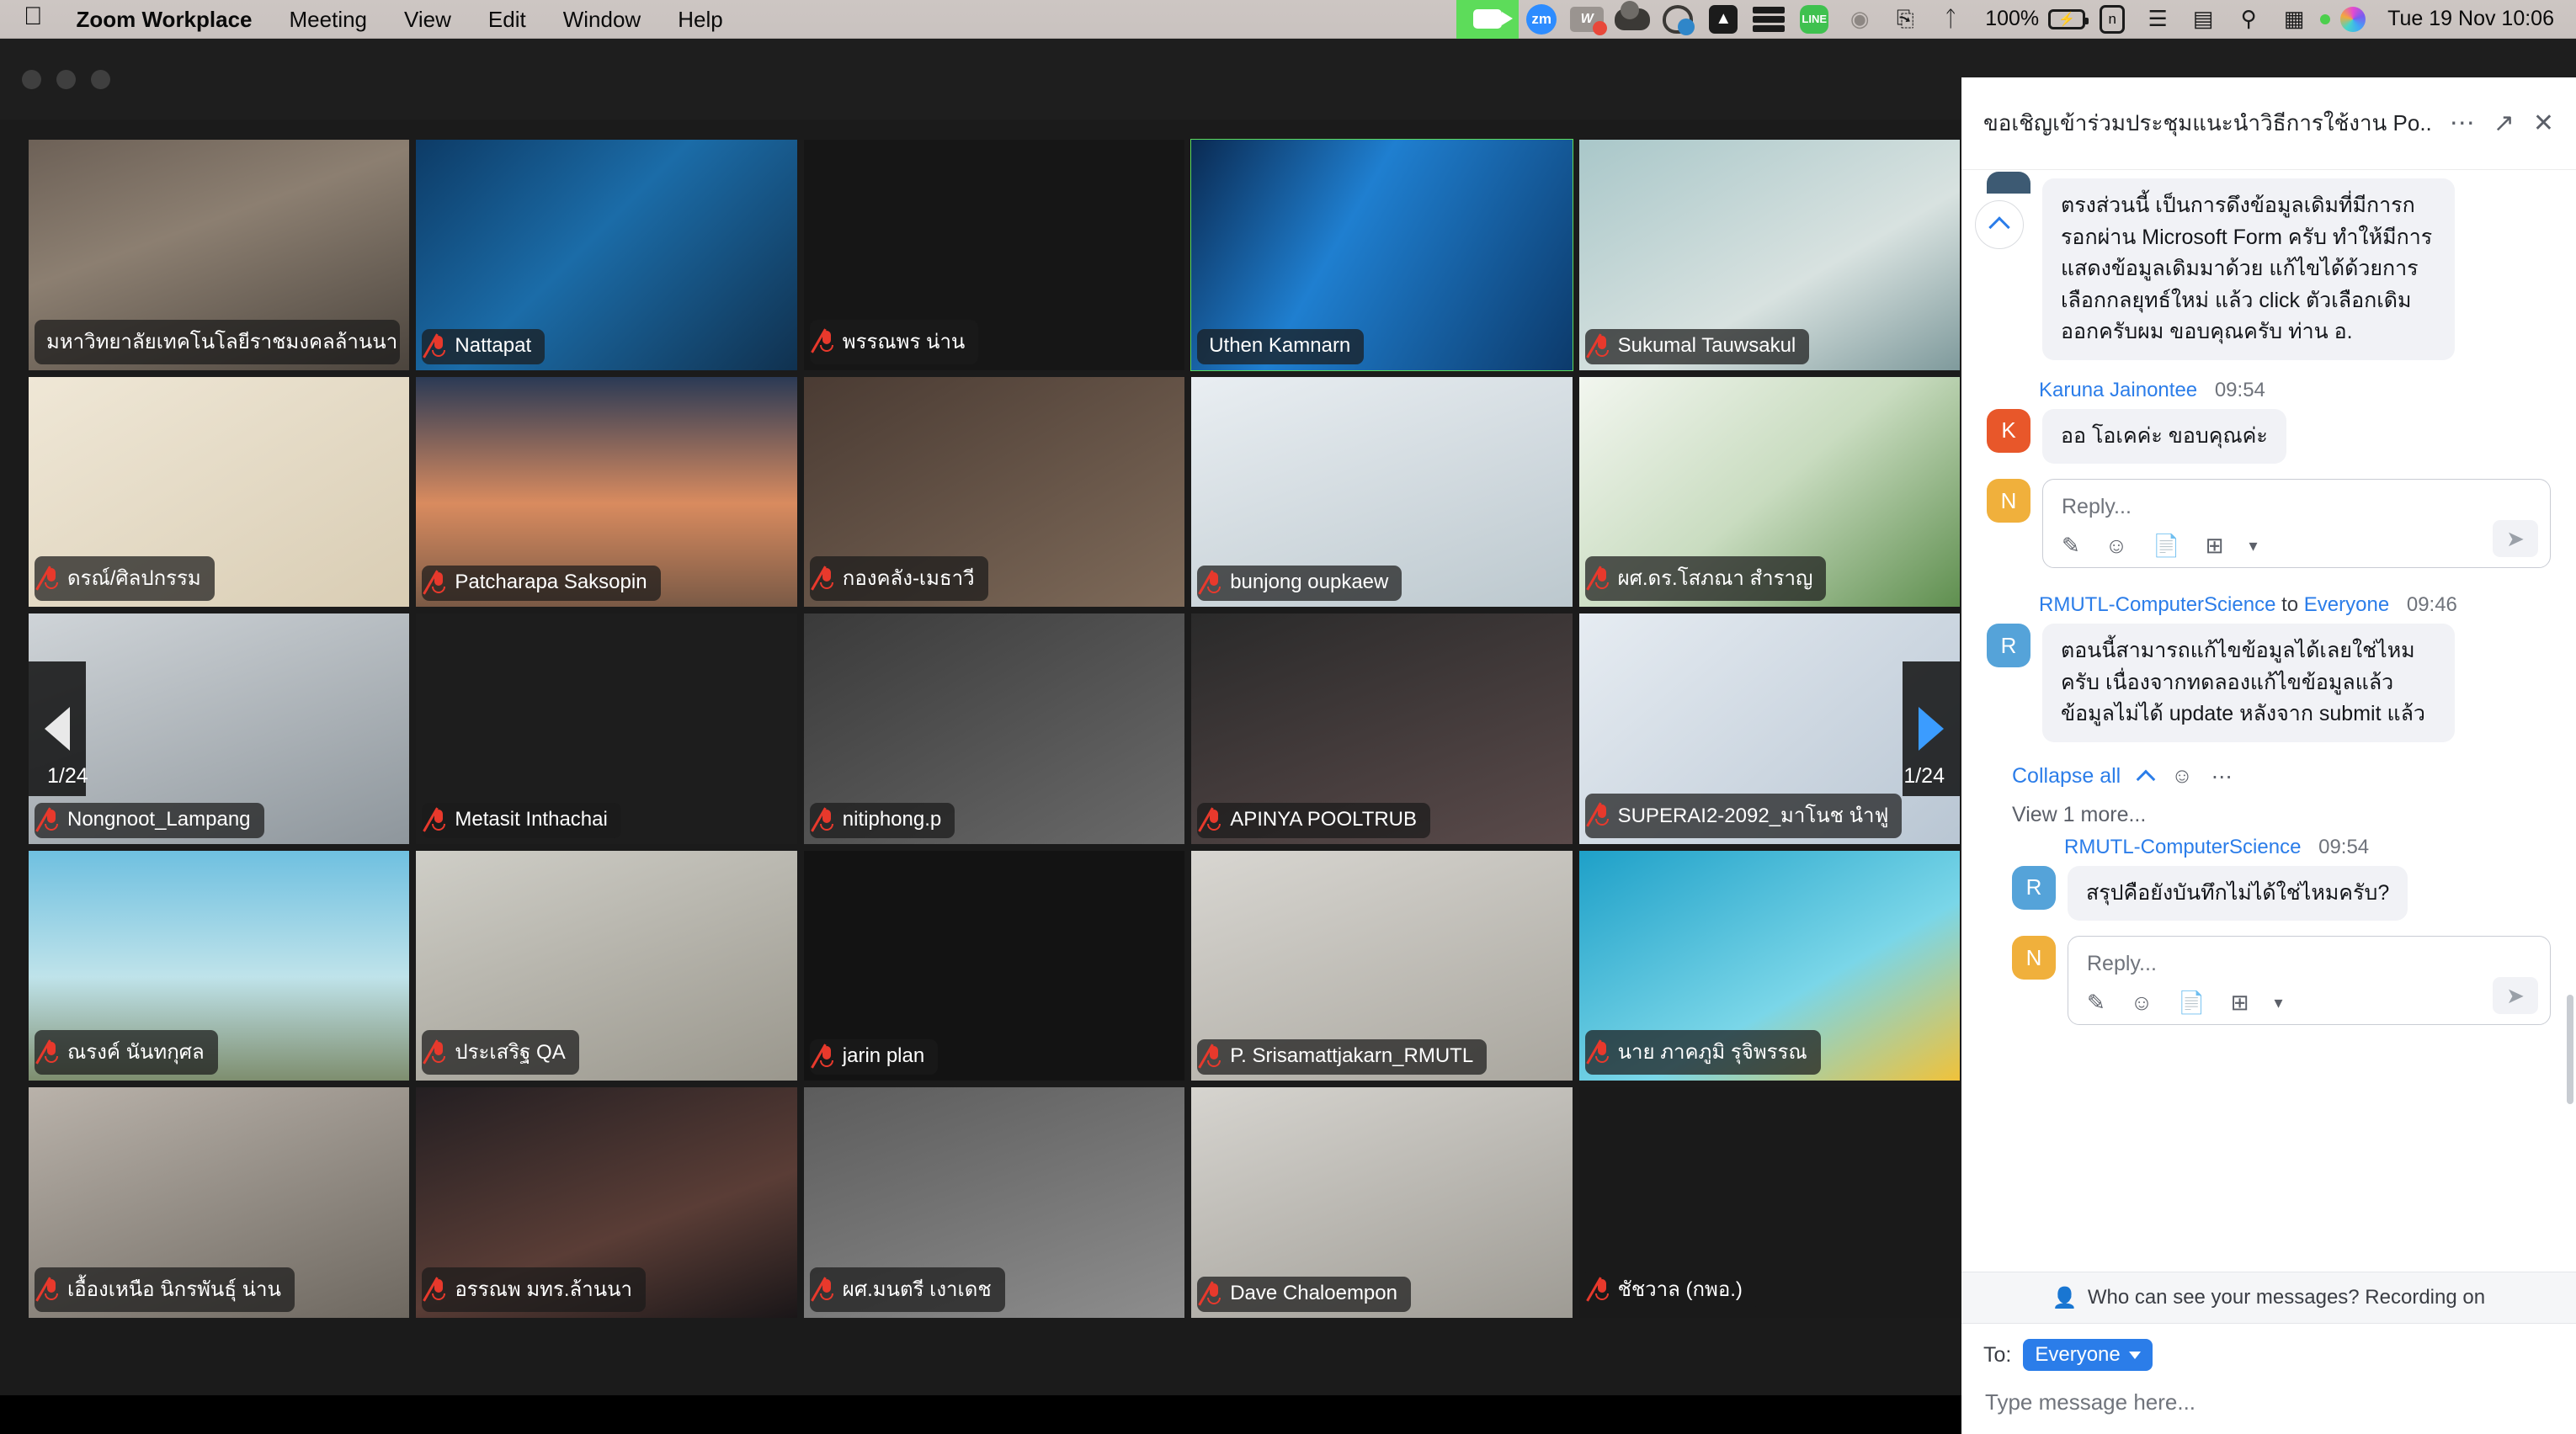 Image resolution: width=2576 pixels, height=1434 pixels. Describe the element at coordinates (100, 79) in the screenshot. I see `maximize-window-button` at that location.